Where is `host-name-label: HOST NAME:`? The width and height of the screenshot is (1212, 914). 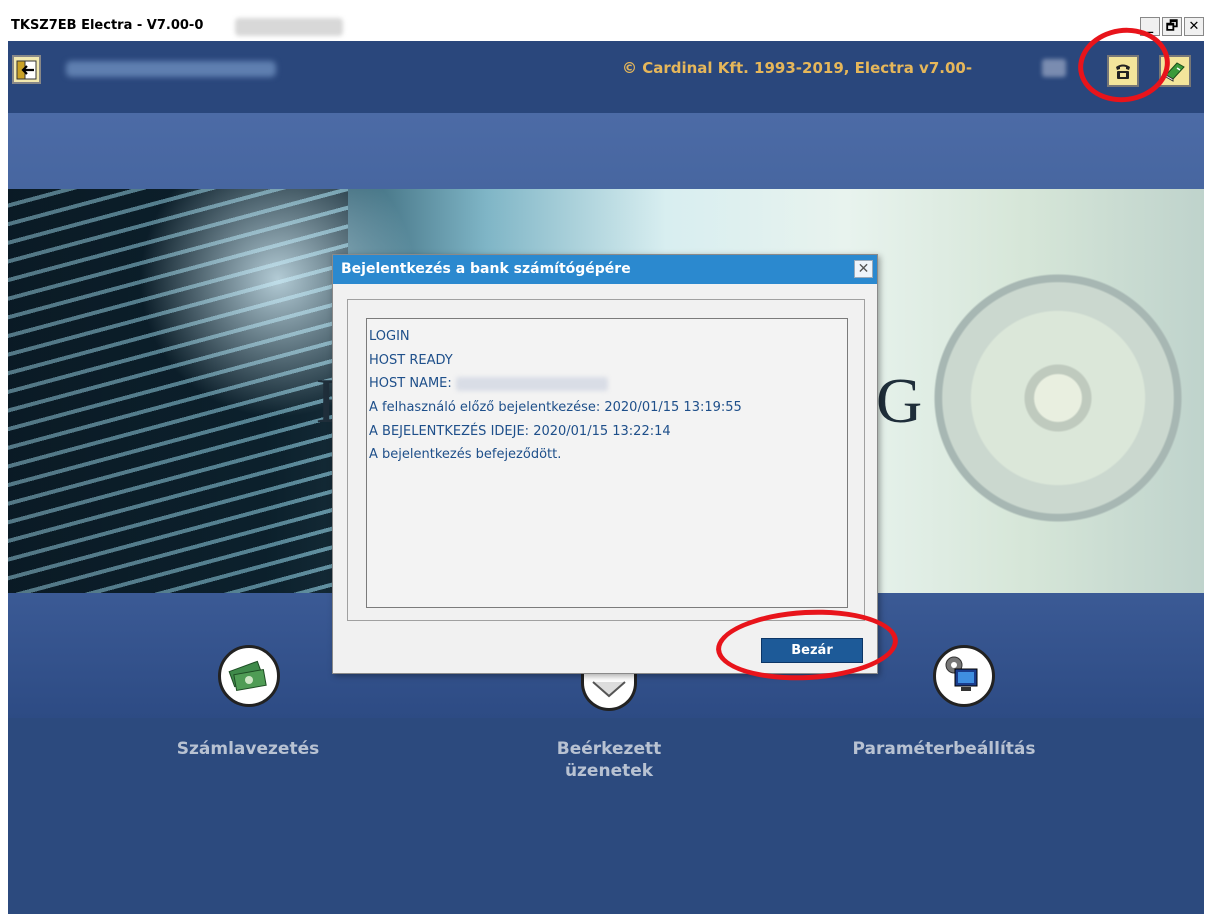
host-name-label: HOST NAME: is located at coordinates (410, 384).